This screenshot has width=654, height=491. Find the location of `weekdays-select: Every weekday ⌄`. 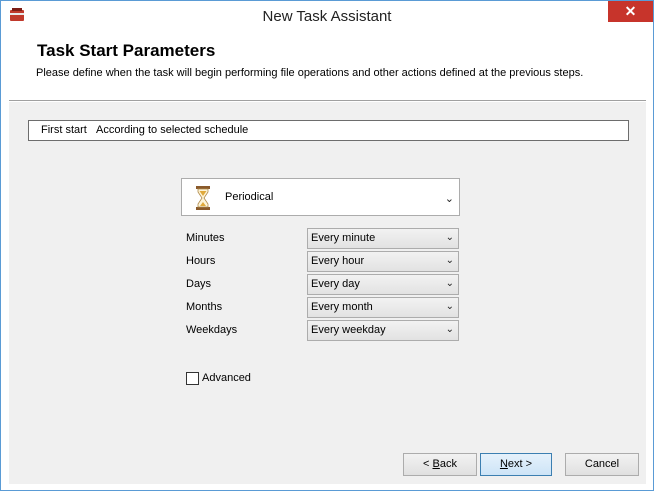

weekdays-select: Every weekday ⌄ is located at coordinates (383, 330).